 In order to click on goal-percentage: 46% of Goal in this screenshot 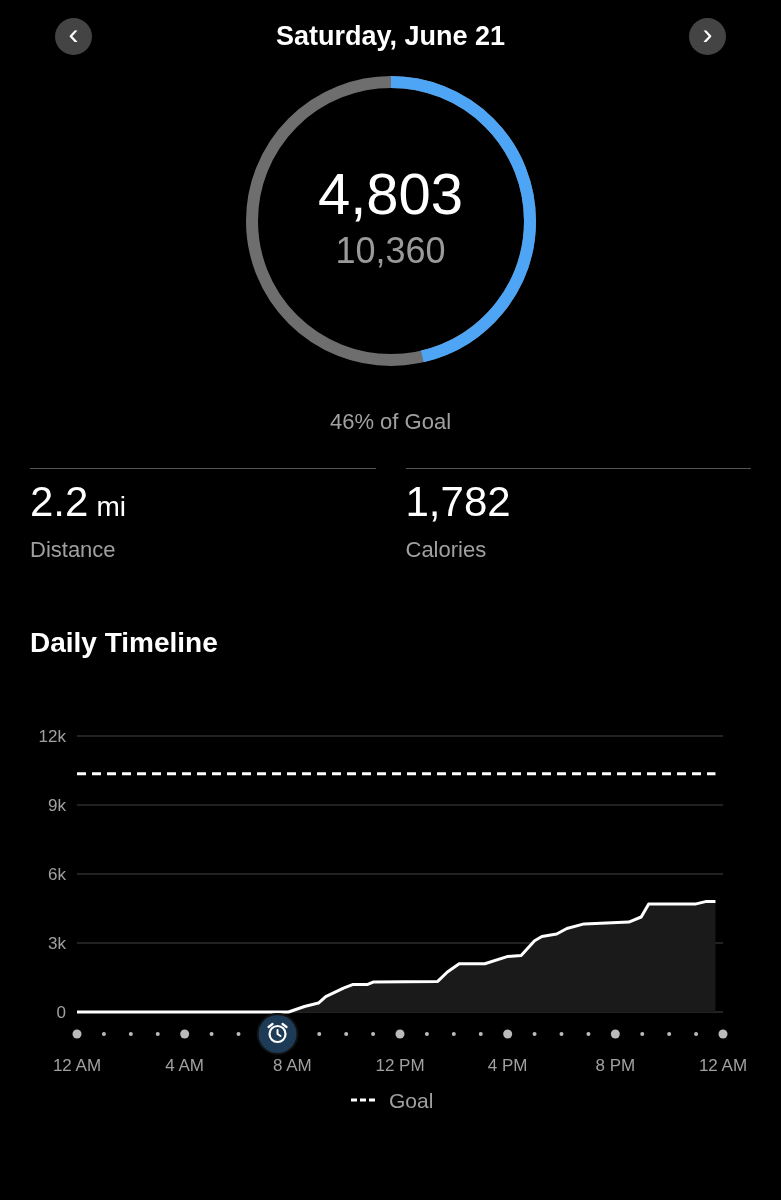, I will do `click(390, 421)`.